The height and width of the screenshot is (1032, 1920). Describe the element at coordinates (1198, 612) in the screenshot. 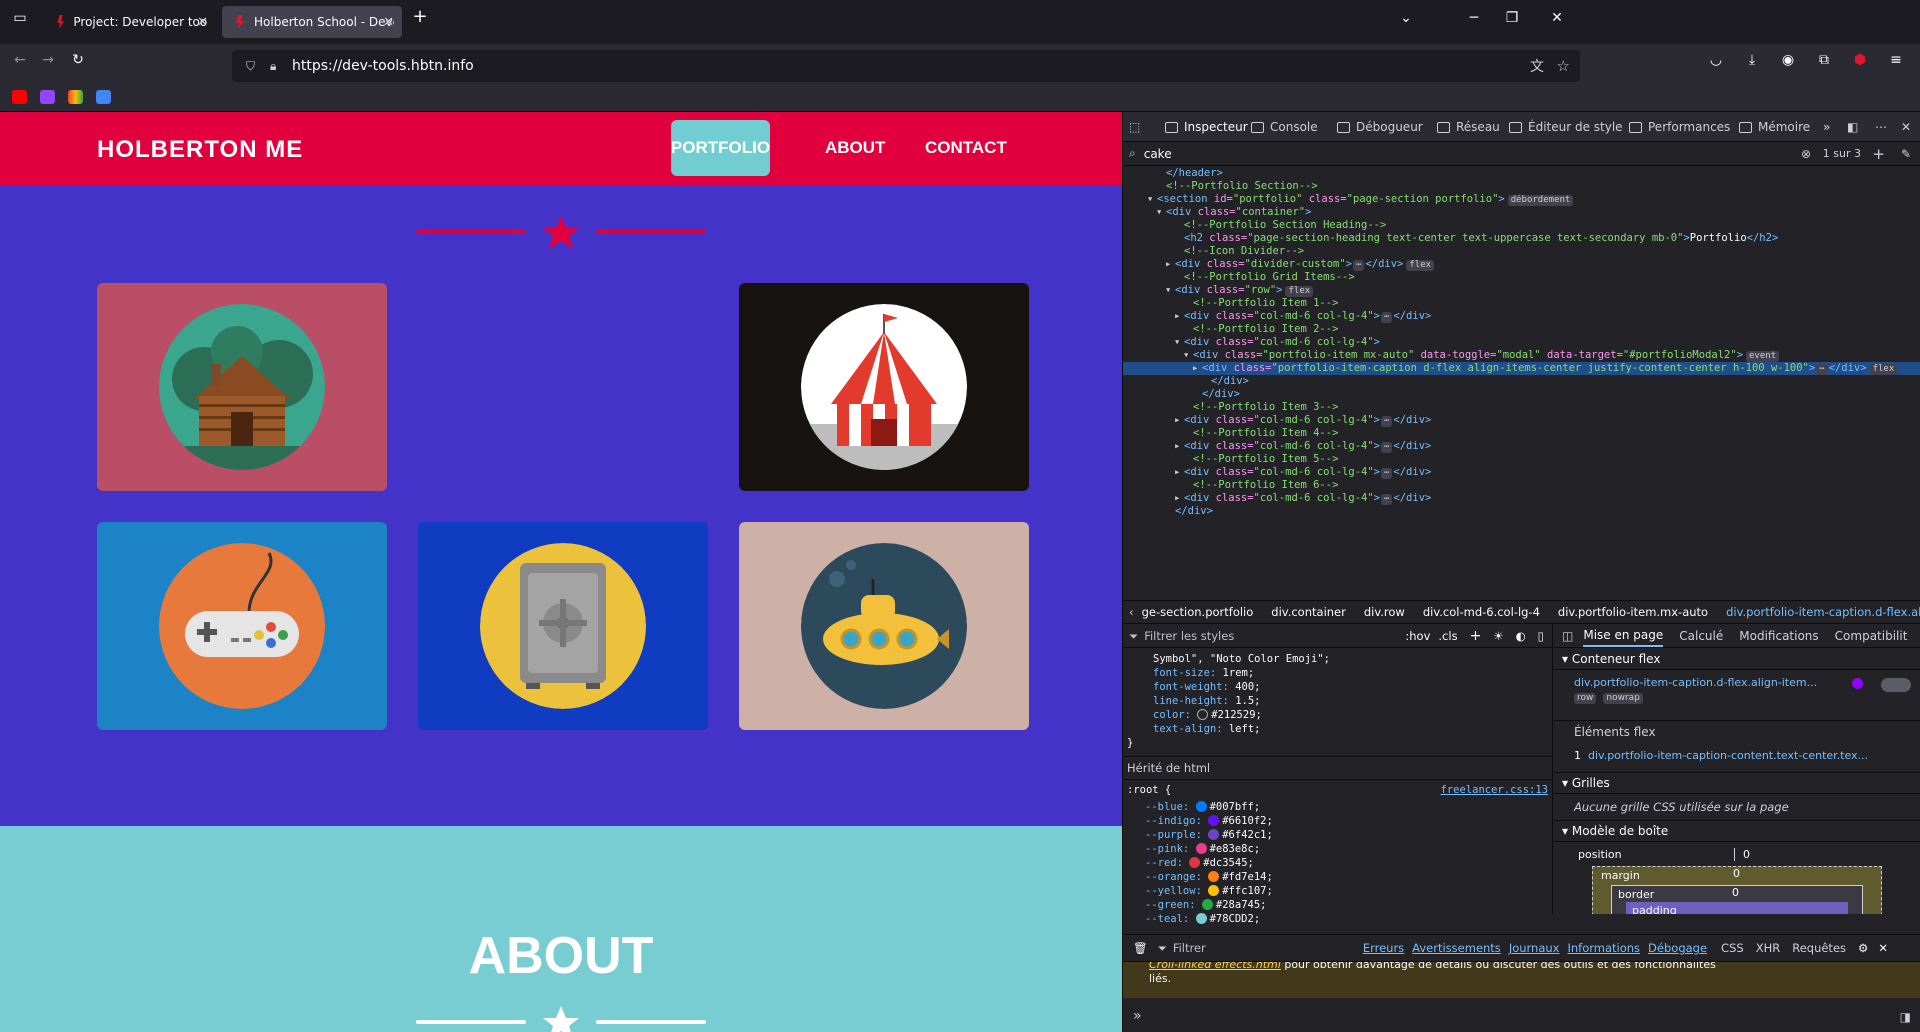

I see `breadcrumb-item: ge-section.portfolio` at that location.